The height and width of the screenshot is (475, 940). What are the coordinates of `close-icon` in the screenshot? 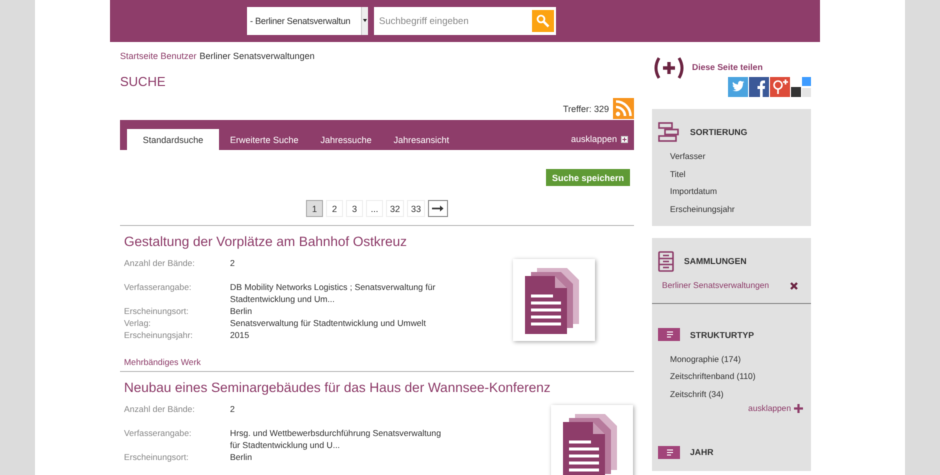 It's located at (794, 286).